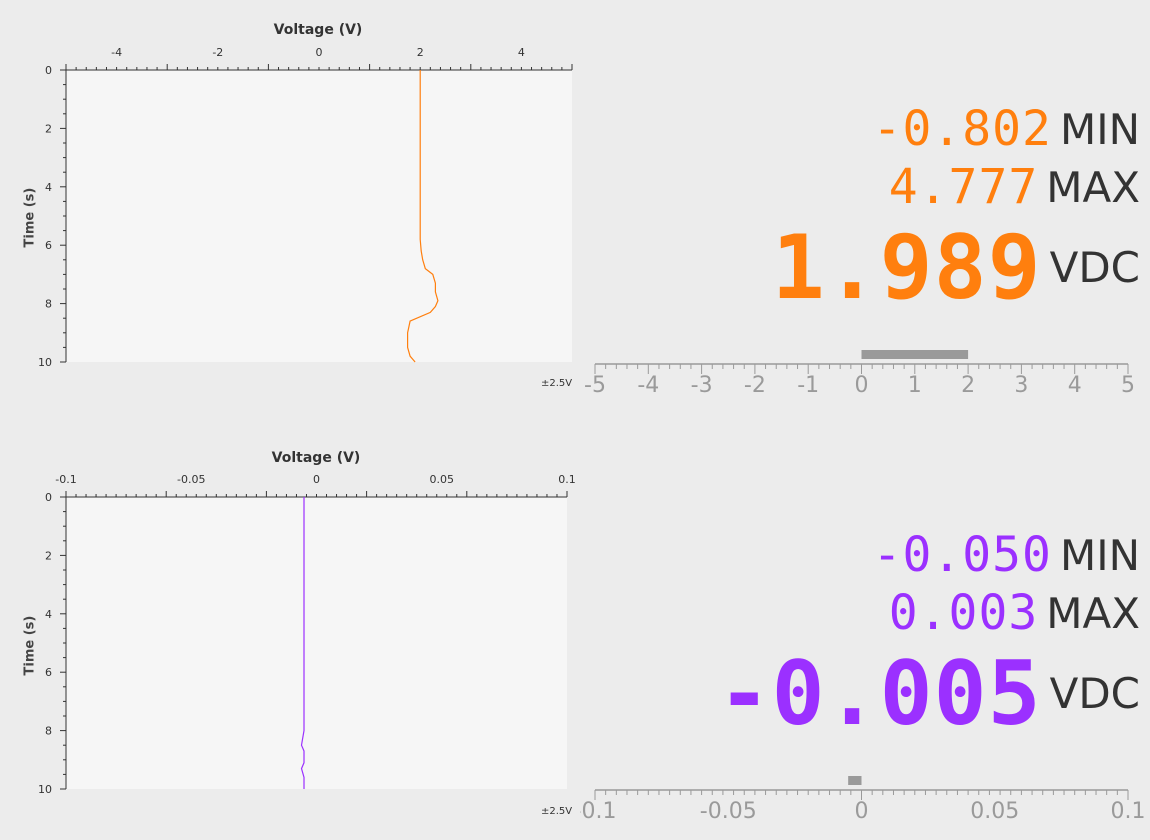 This screenshot has width=1150, height=840. I want to click on vdc-readout: -0.005 VDC, so click(929, 693).